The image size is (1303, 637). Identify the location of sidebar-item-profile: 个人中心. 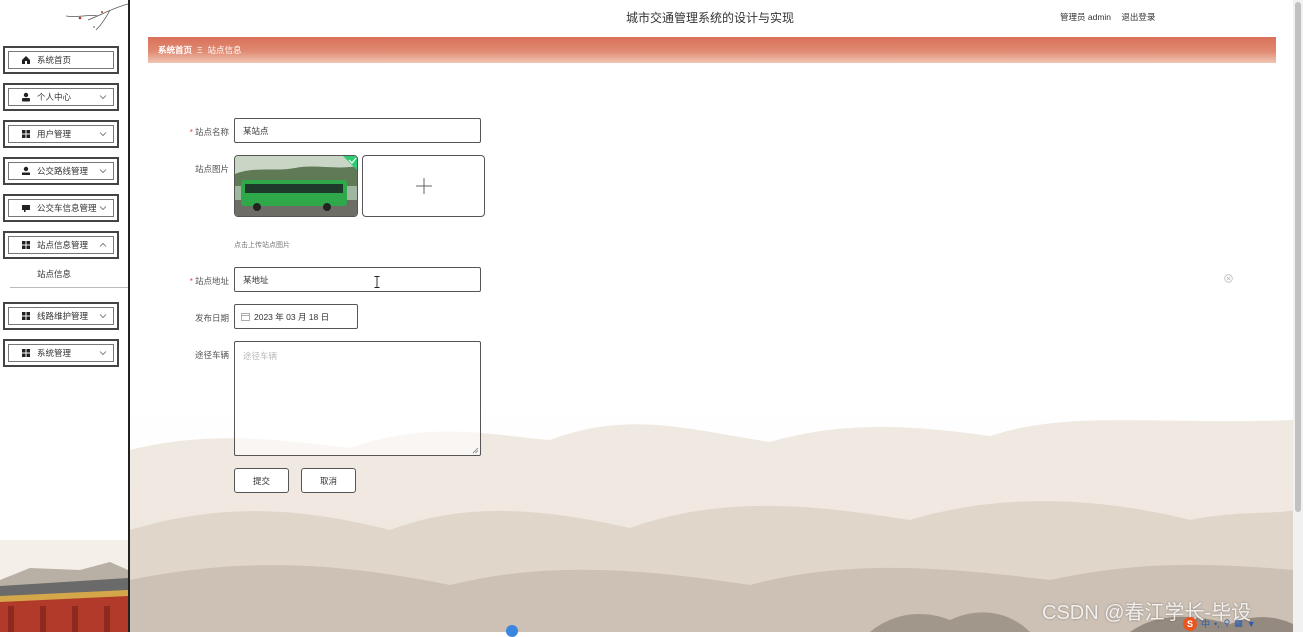
(61, 97).